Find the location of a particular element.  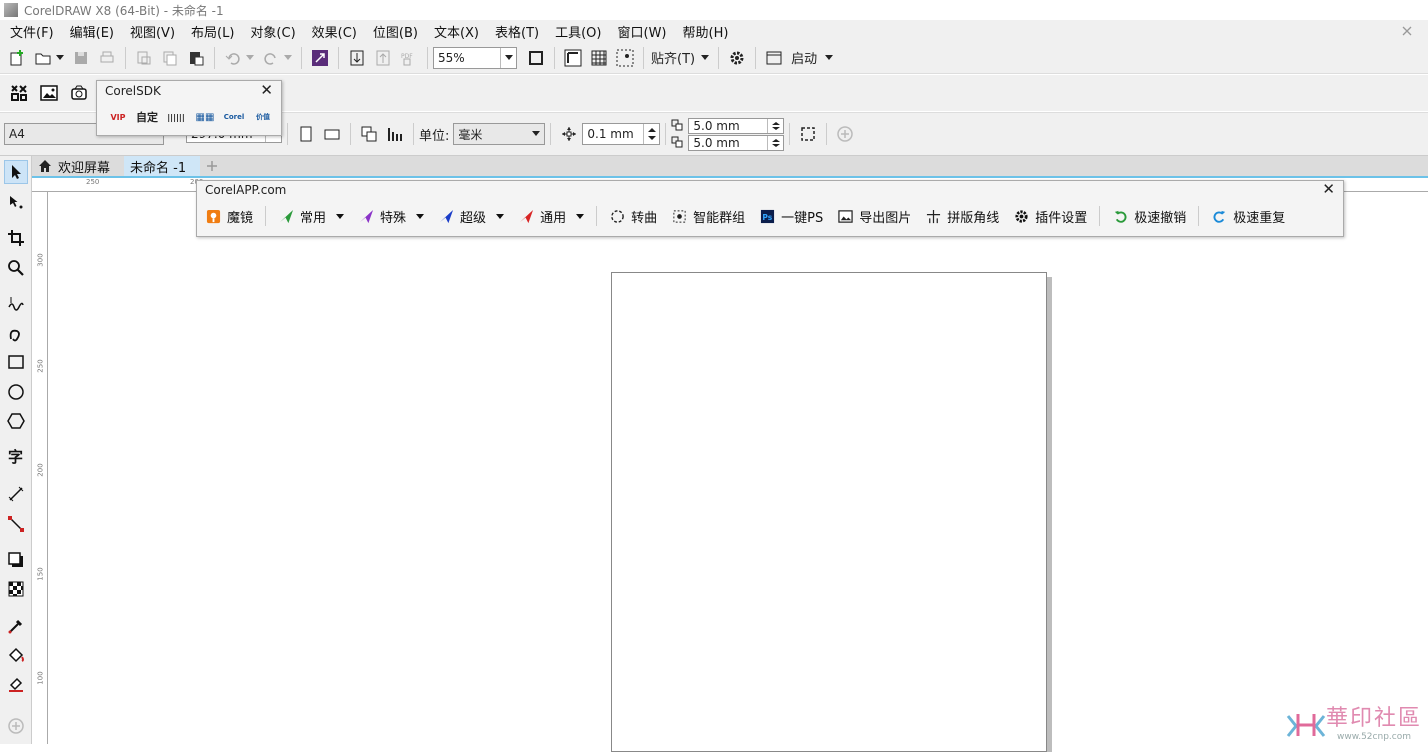

freehand-tool-icon is located at coordinates (16, 304).